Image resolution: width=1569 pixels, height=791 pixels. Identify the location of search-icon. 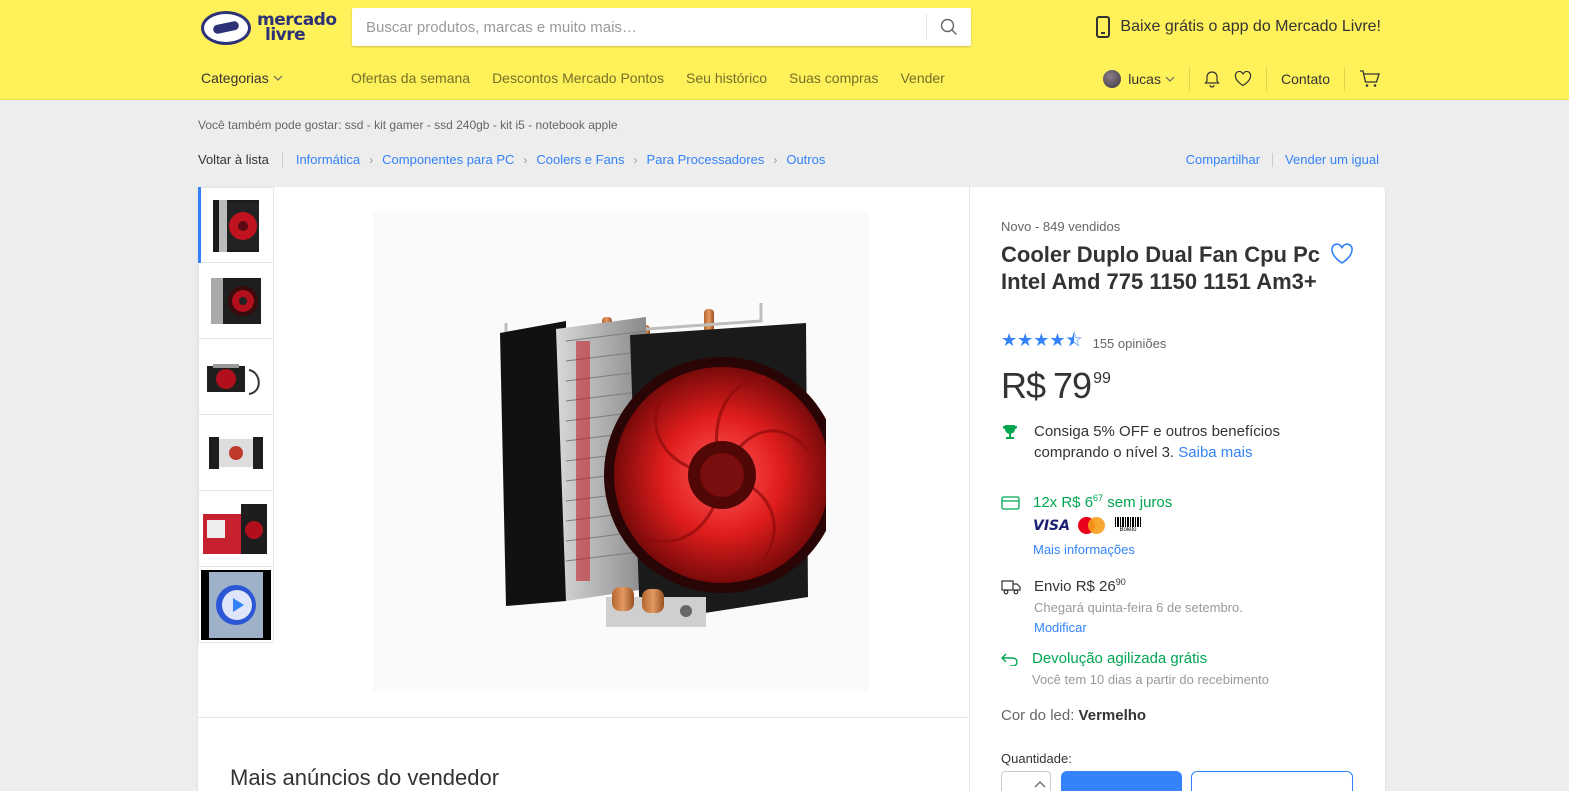
(948, 26).